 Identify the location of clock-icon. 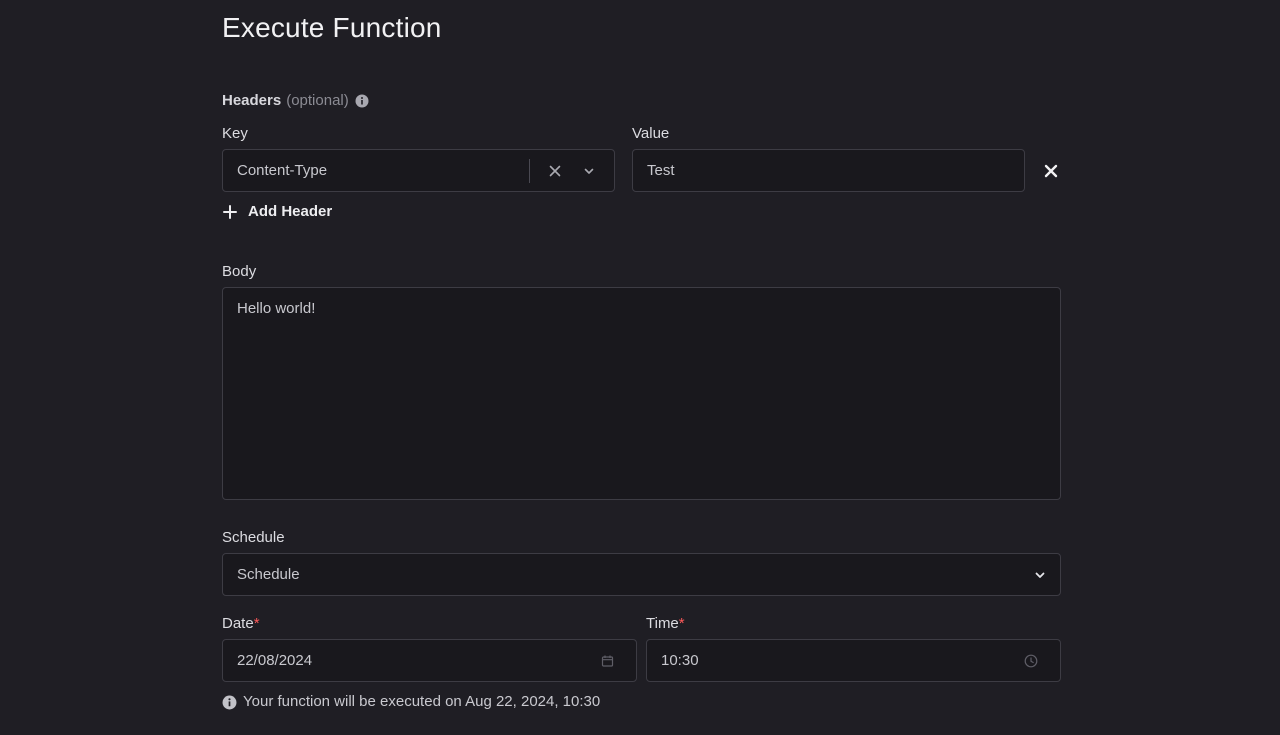
(1031, 661).